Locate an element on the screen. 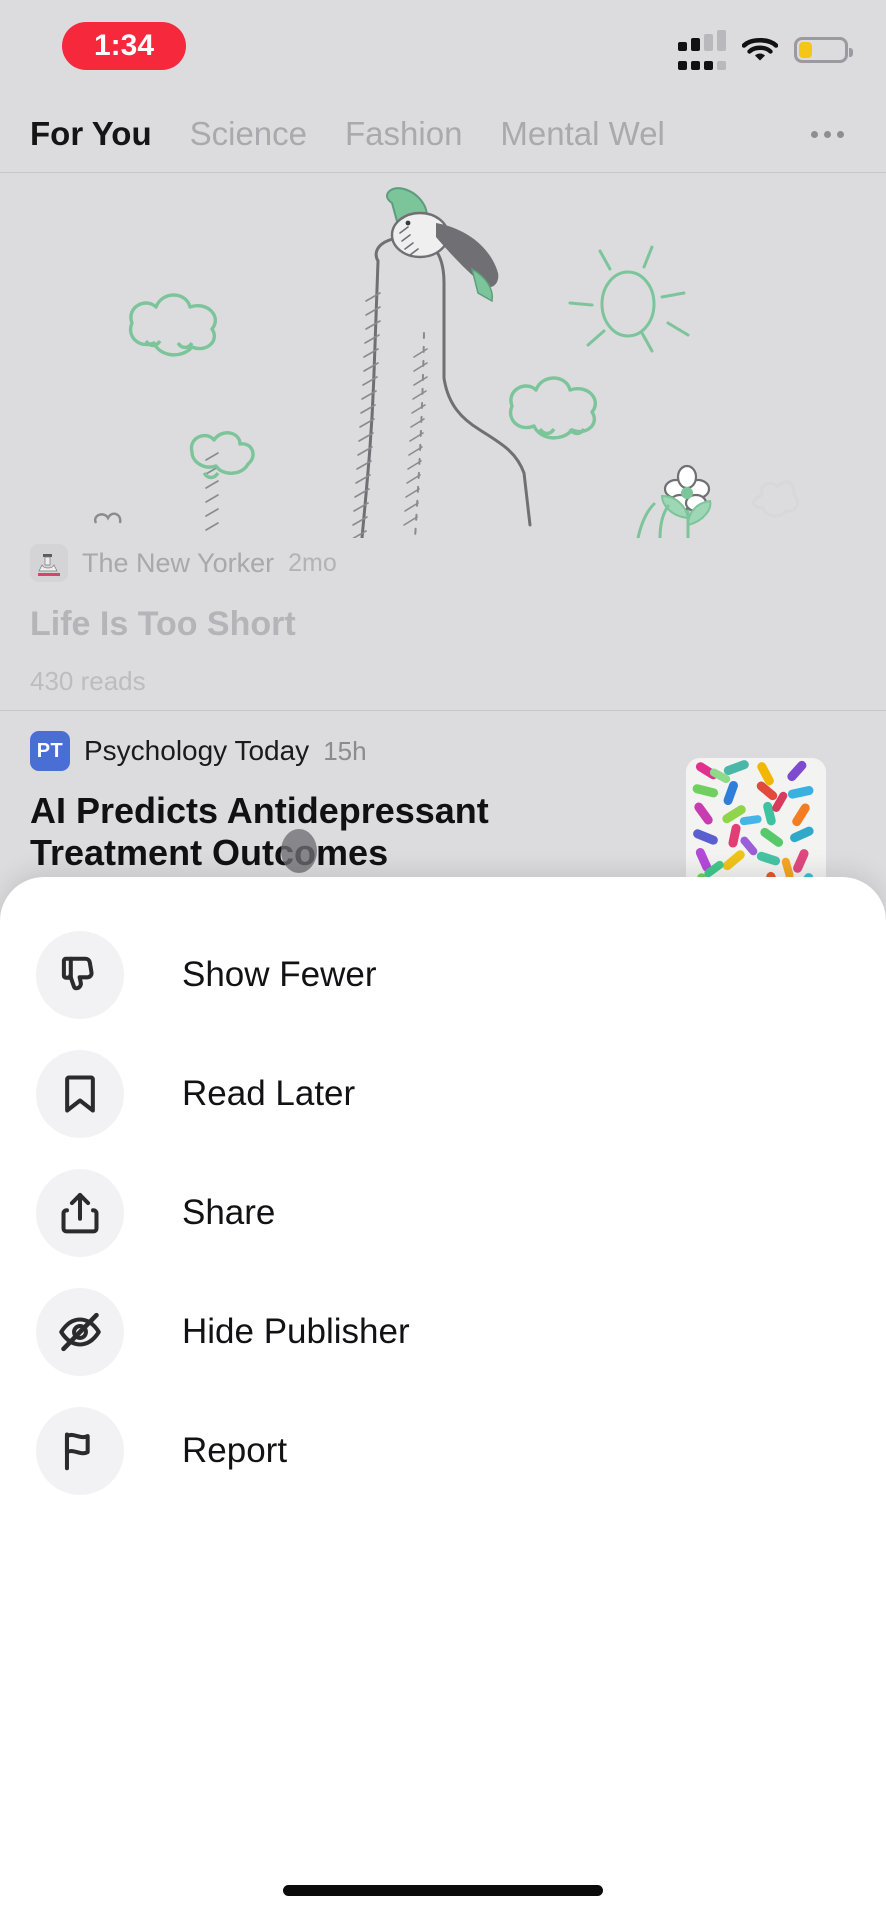 The width and height of the screenshot is (886, 1920). sun-icon is located at coordinates (629, 299).